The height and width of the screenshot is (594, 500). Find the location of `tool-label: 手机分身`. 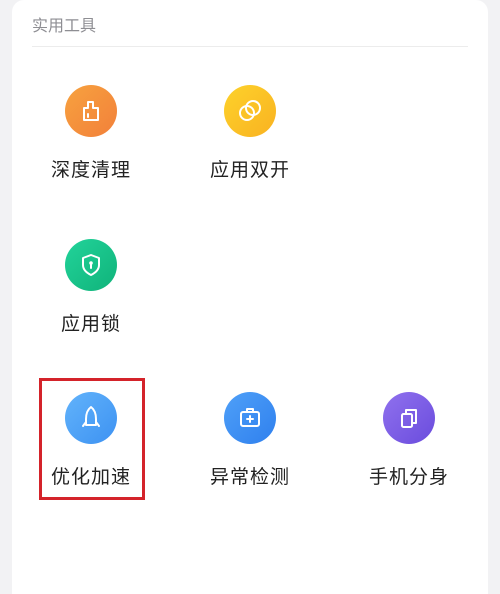

tool-label: 手机分身 is located at coordinates (408, 477).